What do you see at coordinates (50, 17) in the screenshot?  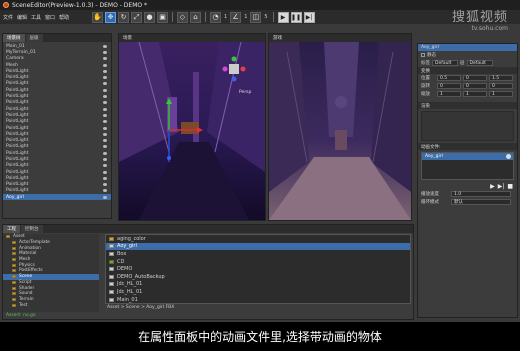 I see `menu-window: 窗口` at bounding box center [50, 17].